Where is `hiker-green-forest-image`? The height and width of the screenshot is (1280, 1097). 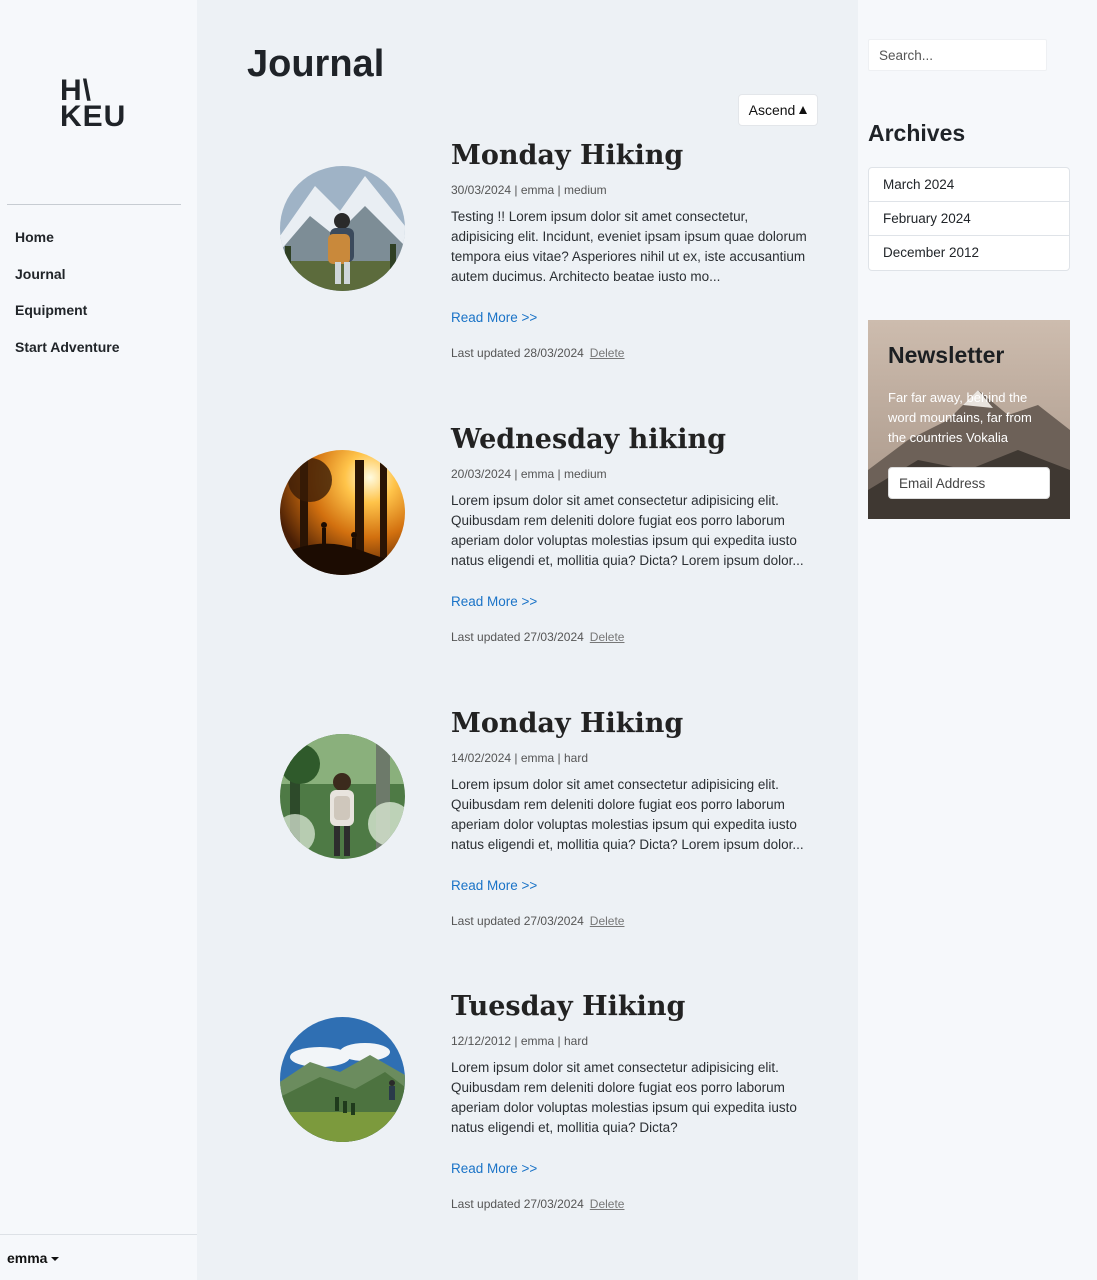 hiker-green-forest-image is located at coordinates (342, 796).